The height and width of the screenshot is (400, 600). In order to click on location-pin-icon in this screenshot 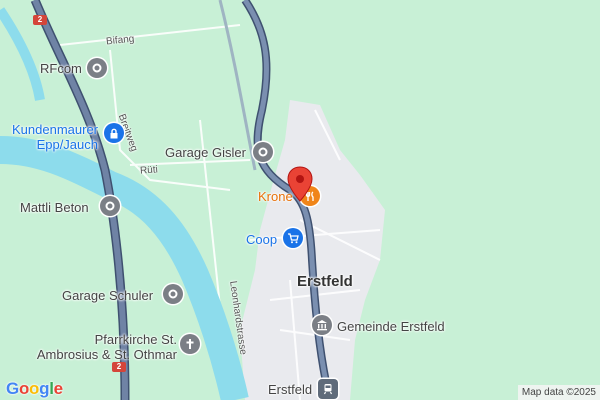, I will do `click(300, 186)`.